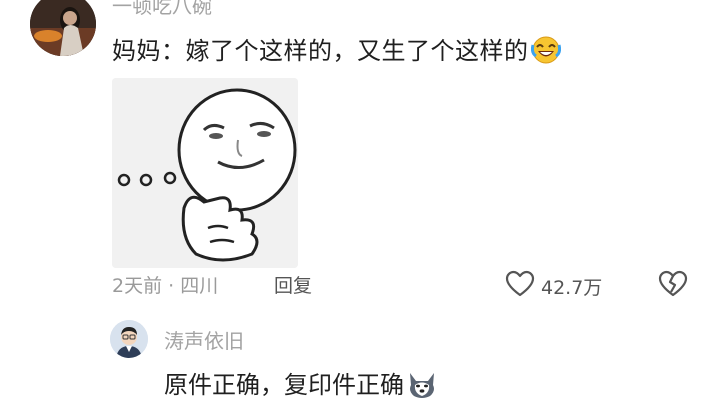 This screenshot has width=720, height=405. What do you see at coordinates (129, 339) in the screenshot?
I see `reply-avatar` at bounding box center [129, 339].